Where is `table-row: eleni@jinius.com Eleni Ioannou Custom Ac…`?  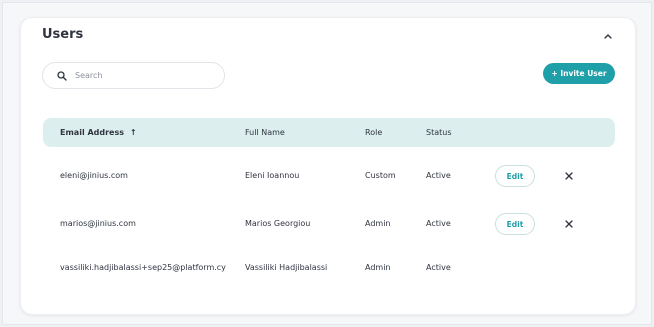 table-row: eleni@jinius.com Eleni Ioannou Custom Ac… is located at coordinates (329, 176).